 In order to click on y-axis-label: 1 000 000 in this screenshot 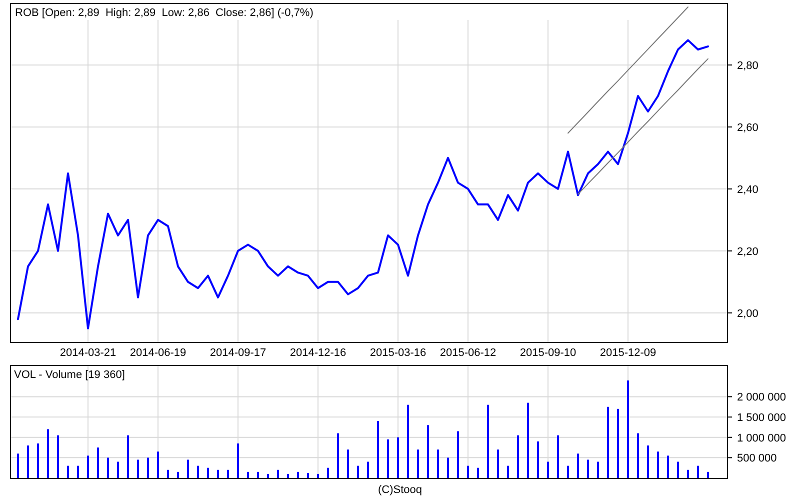, I will do `click(761, 438)`.